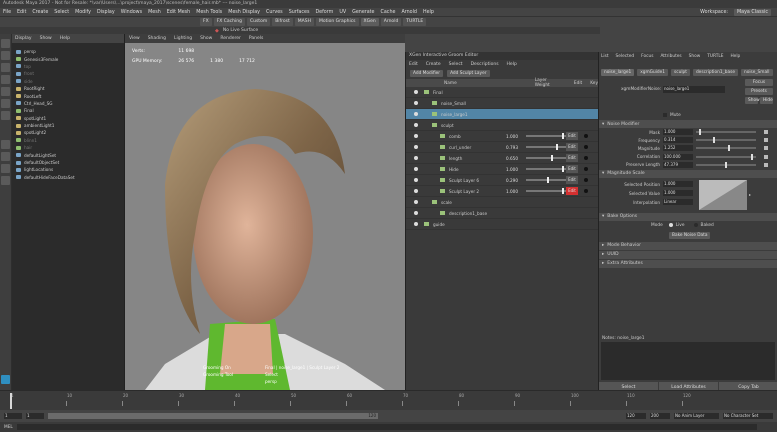 This screenshot has width=777, height=432. I want to click on layout-single-icon, so click(5, 144).